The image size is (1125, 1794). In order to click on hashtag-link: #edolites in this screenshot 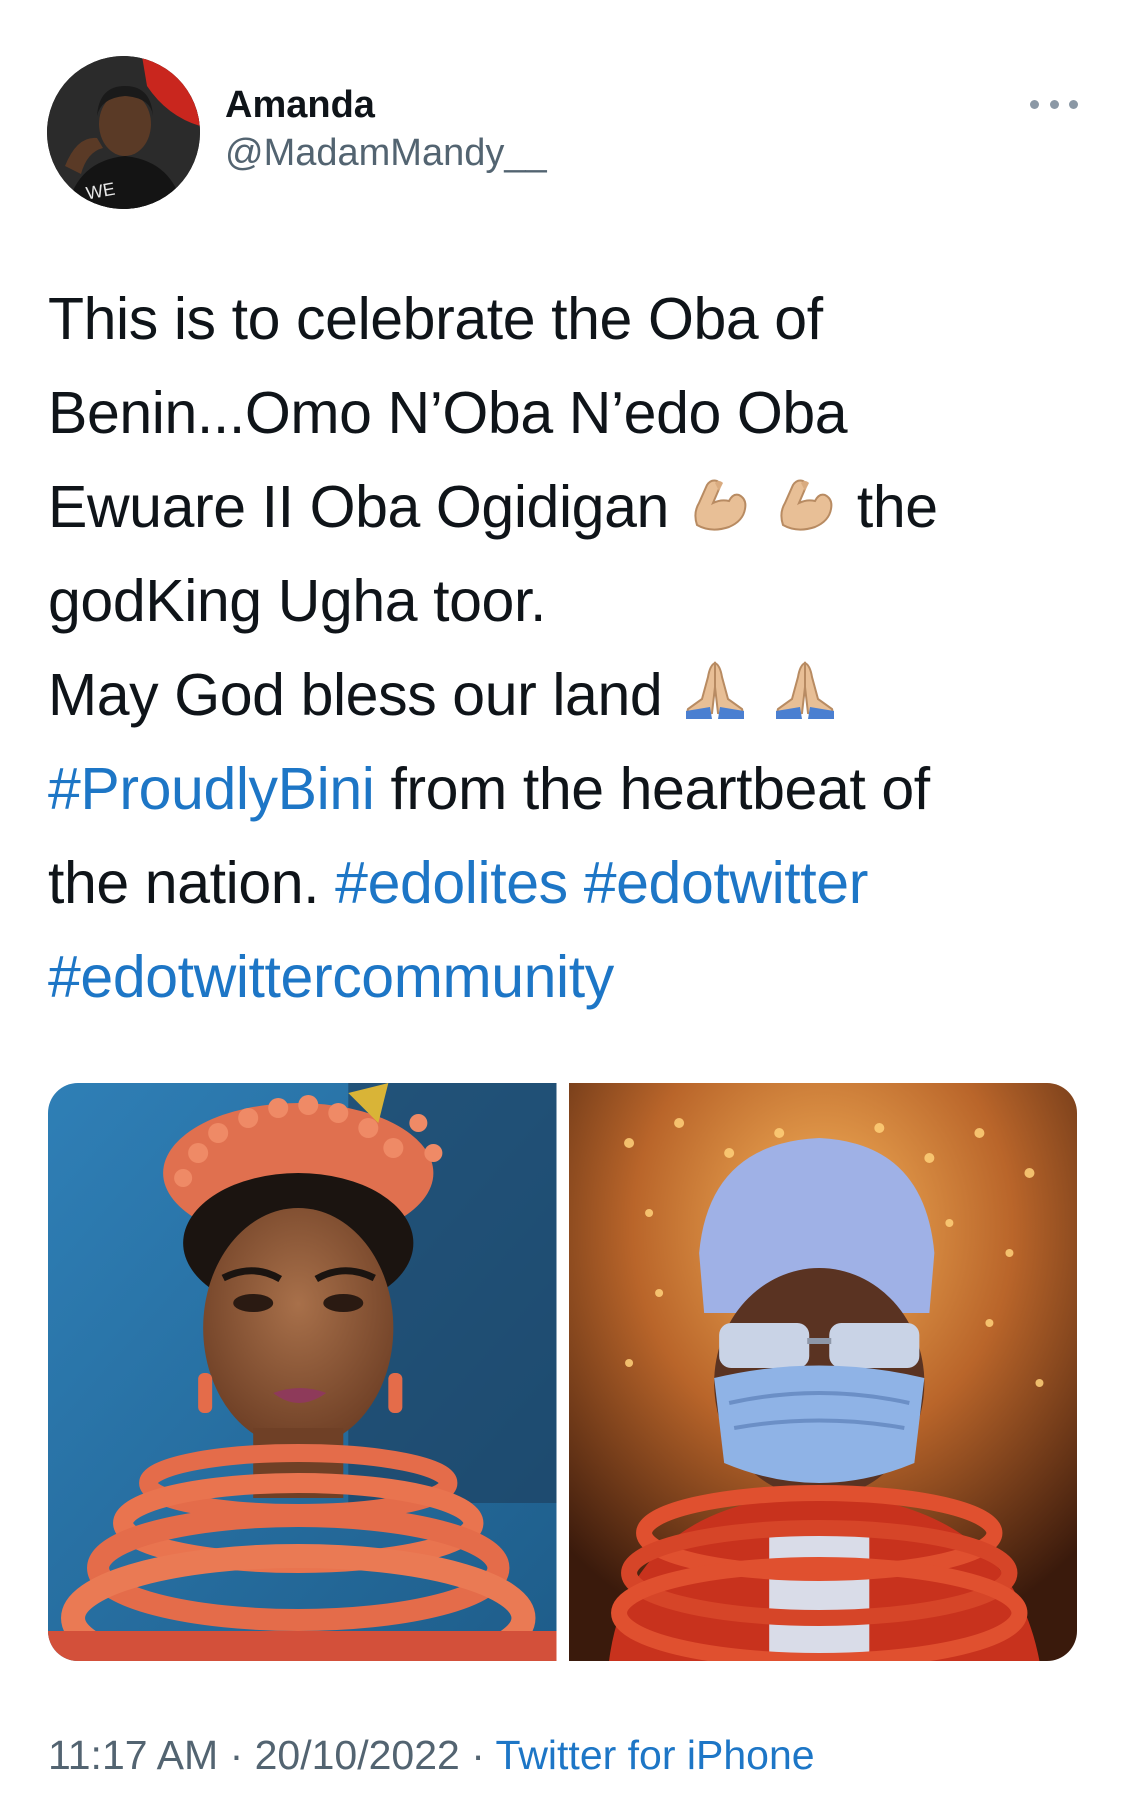, I will do `click(451, 883)`.